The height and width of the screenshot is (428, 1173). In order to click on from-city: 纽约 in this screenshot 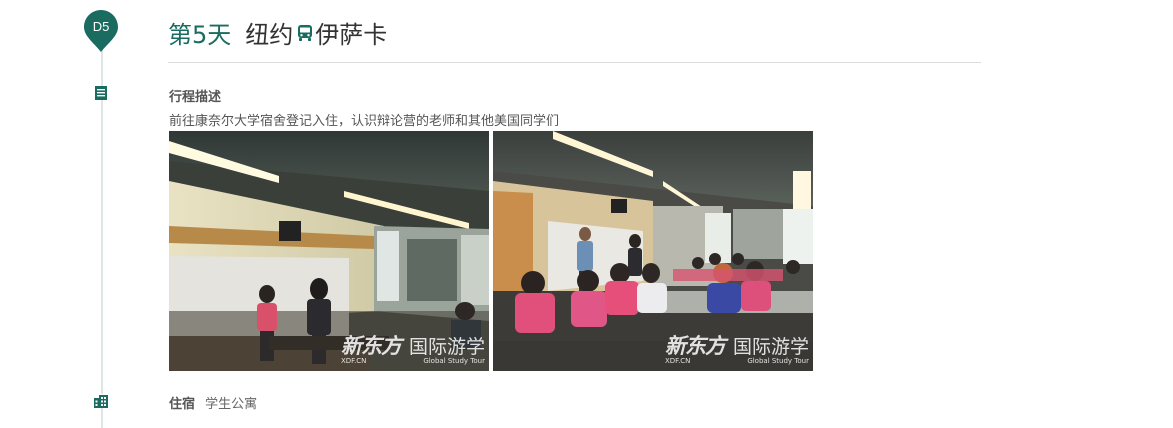, I will do `click(269, 34)`.